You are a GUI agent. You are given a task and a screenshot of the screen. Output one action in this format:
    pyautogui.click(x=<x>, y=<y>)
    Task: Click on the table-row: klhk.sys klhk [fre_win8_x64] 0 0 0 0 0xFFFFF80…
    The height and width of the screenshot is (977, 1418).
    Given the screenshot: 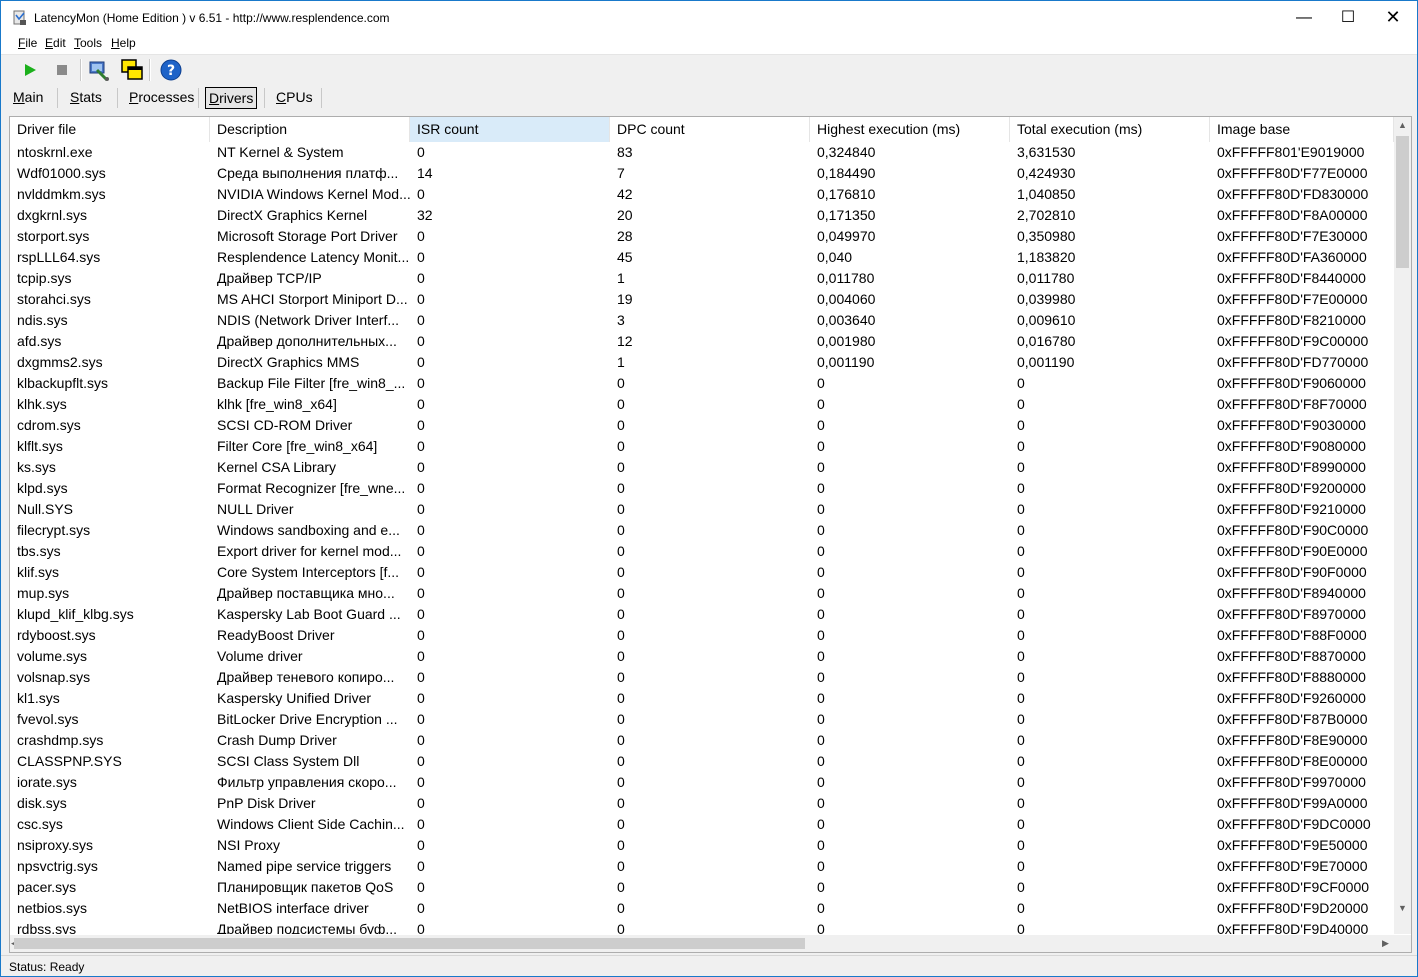 What is the action you would take?
    pyautogui.click(x=702, y=404)
    